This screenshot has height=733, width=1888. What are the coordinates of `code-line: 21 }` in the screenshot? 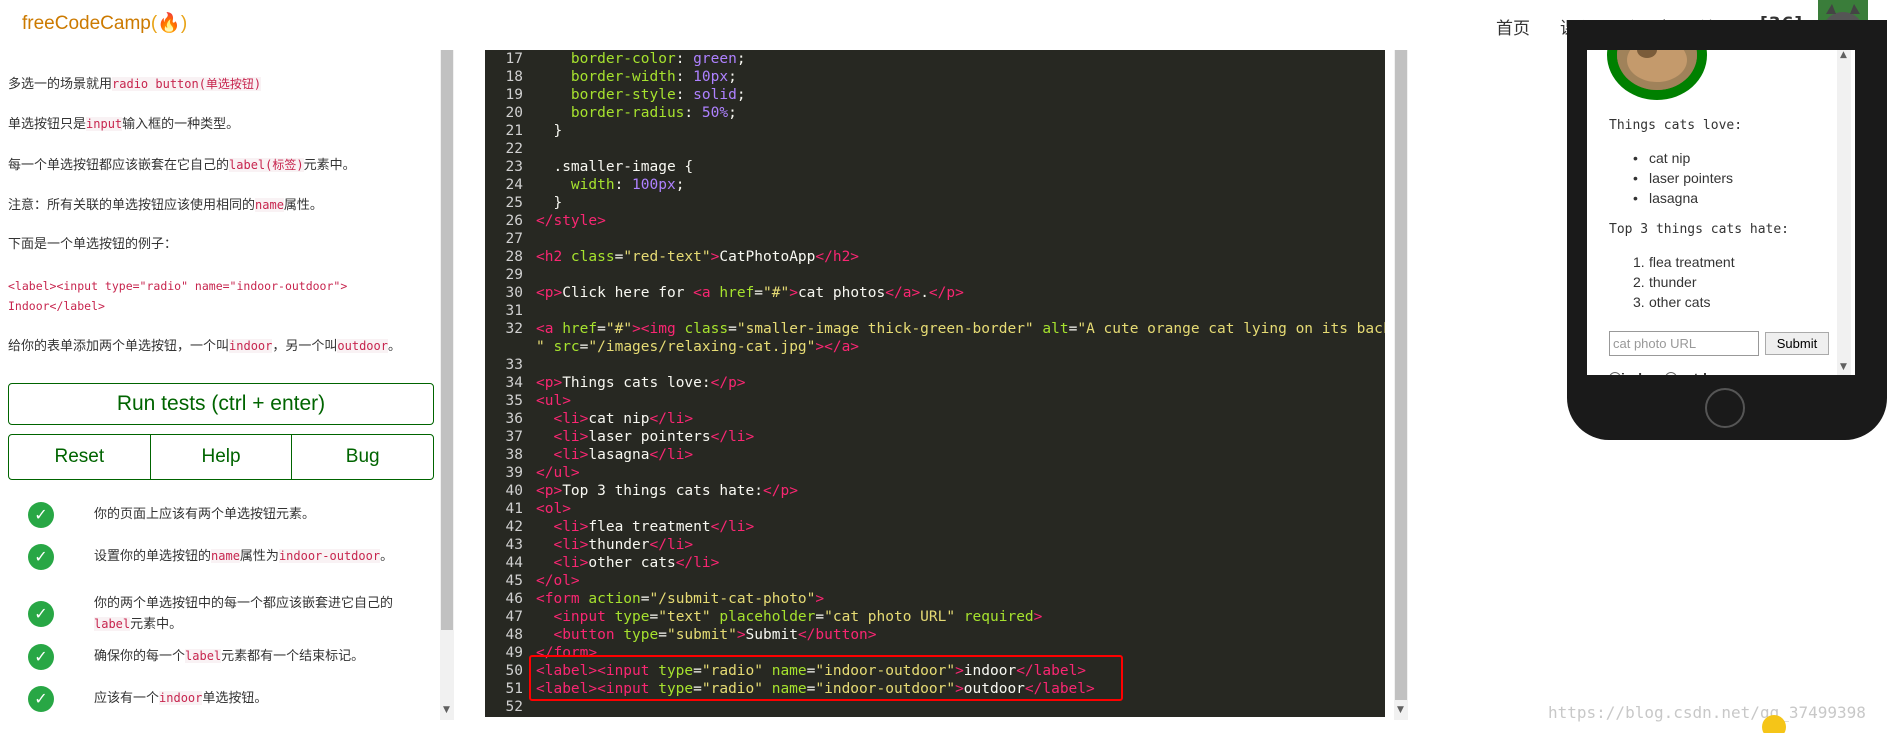 It's located at (524, 131).